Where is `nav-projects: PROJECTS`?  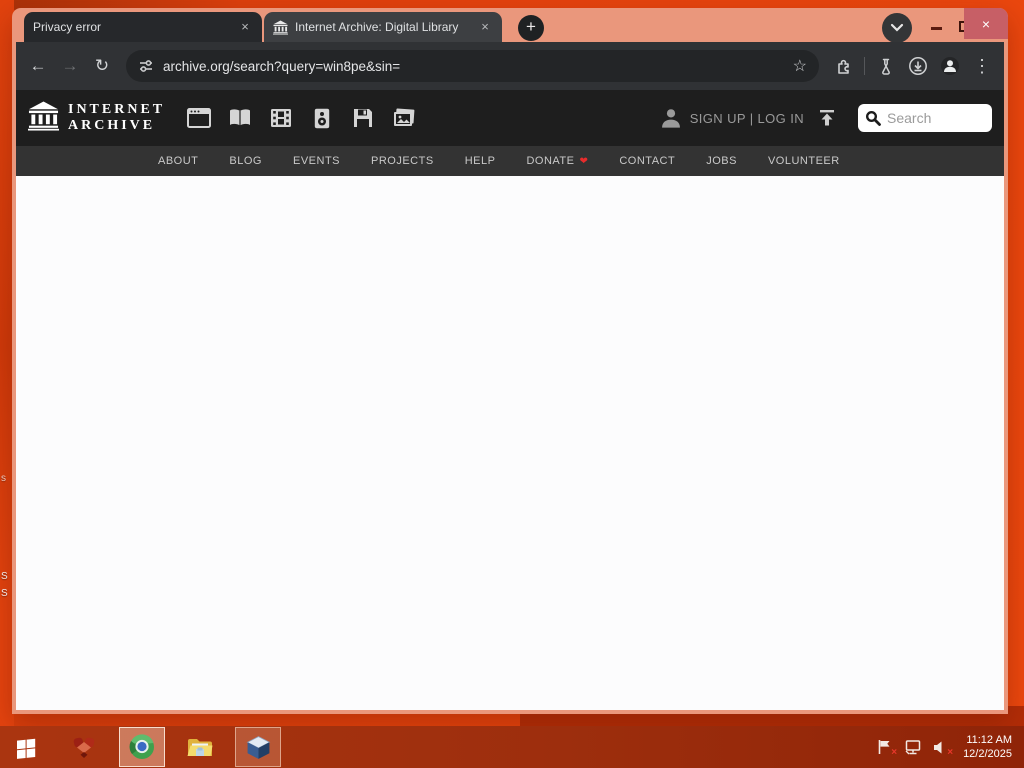 nav-projects: PROJECTS is located at coordinates (402, 161).